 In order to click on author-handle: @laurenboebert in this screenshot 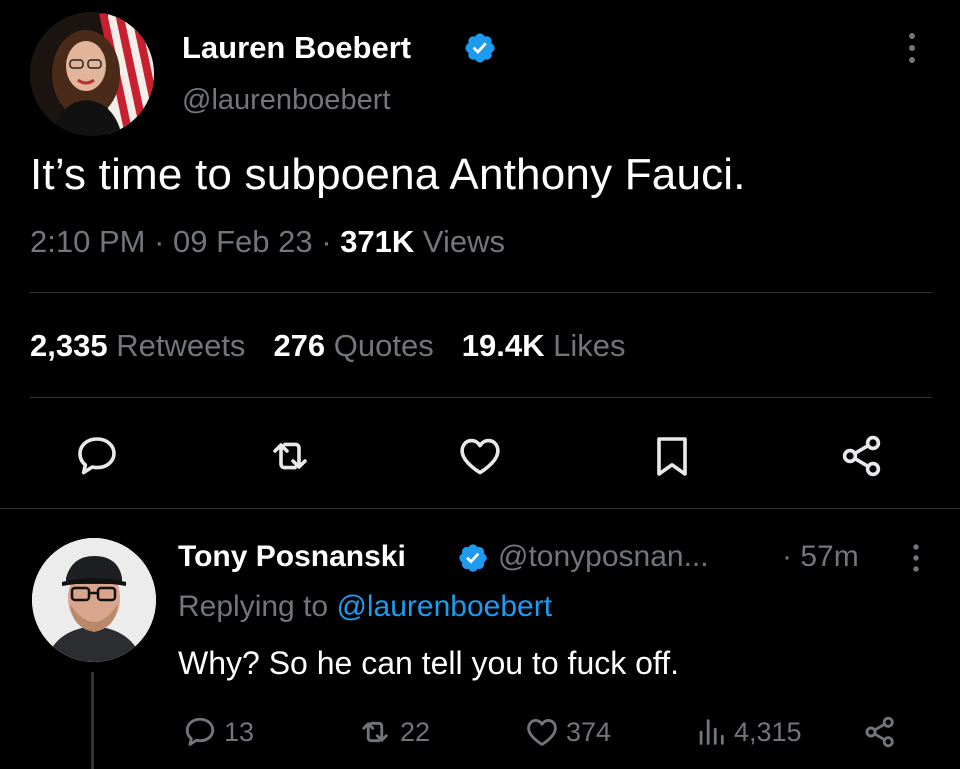, I will do `click(286, 100)`.